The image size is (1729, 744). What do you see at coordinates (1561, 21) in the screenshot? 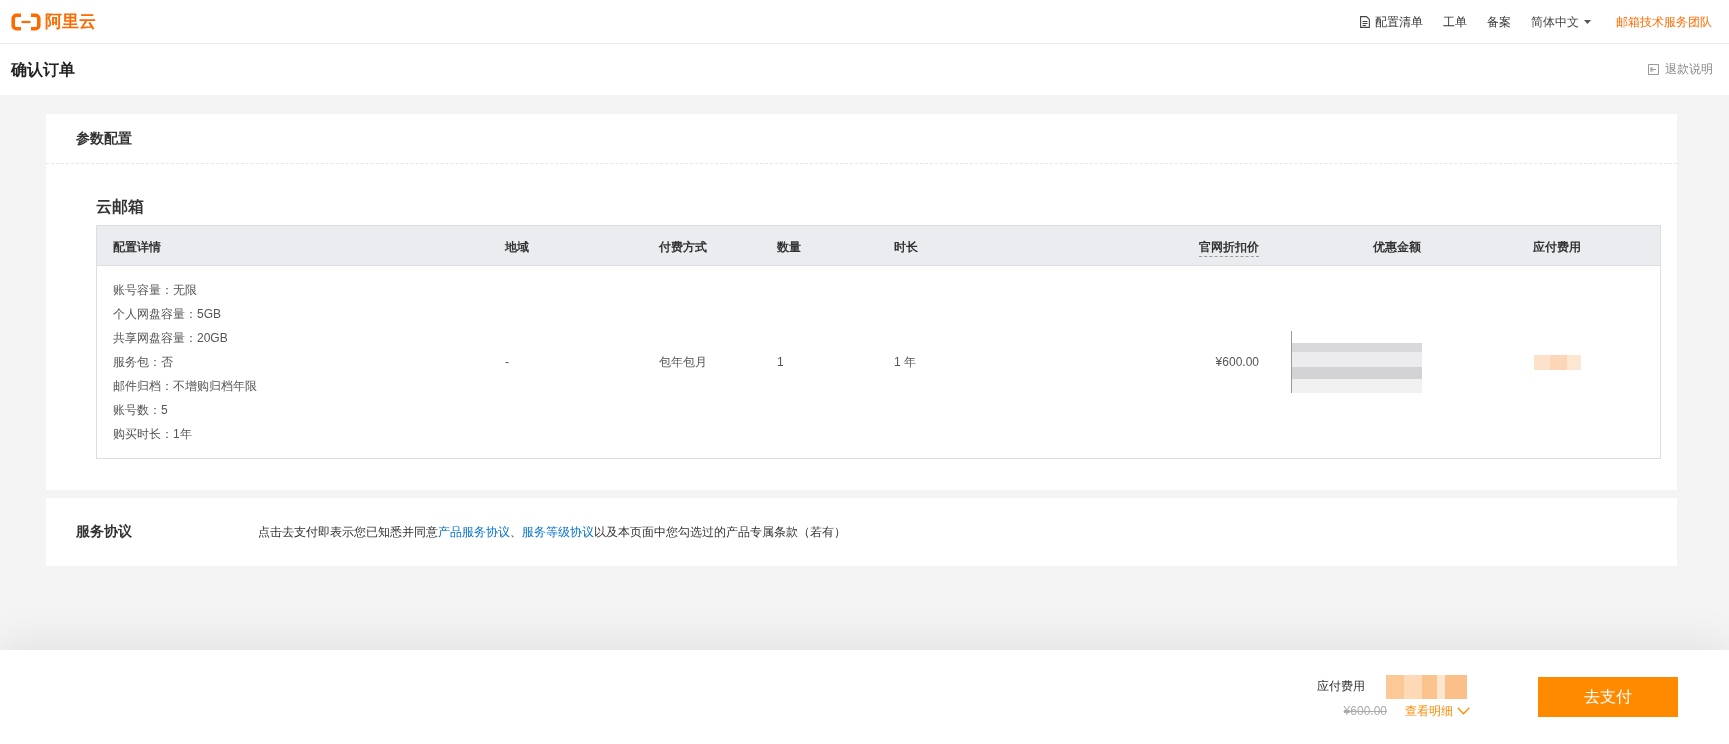
I see `nav-link: 简体中文` at bounding box center [1561, 21].